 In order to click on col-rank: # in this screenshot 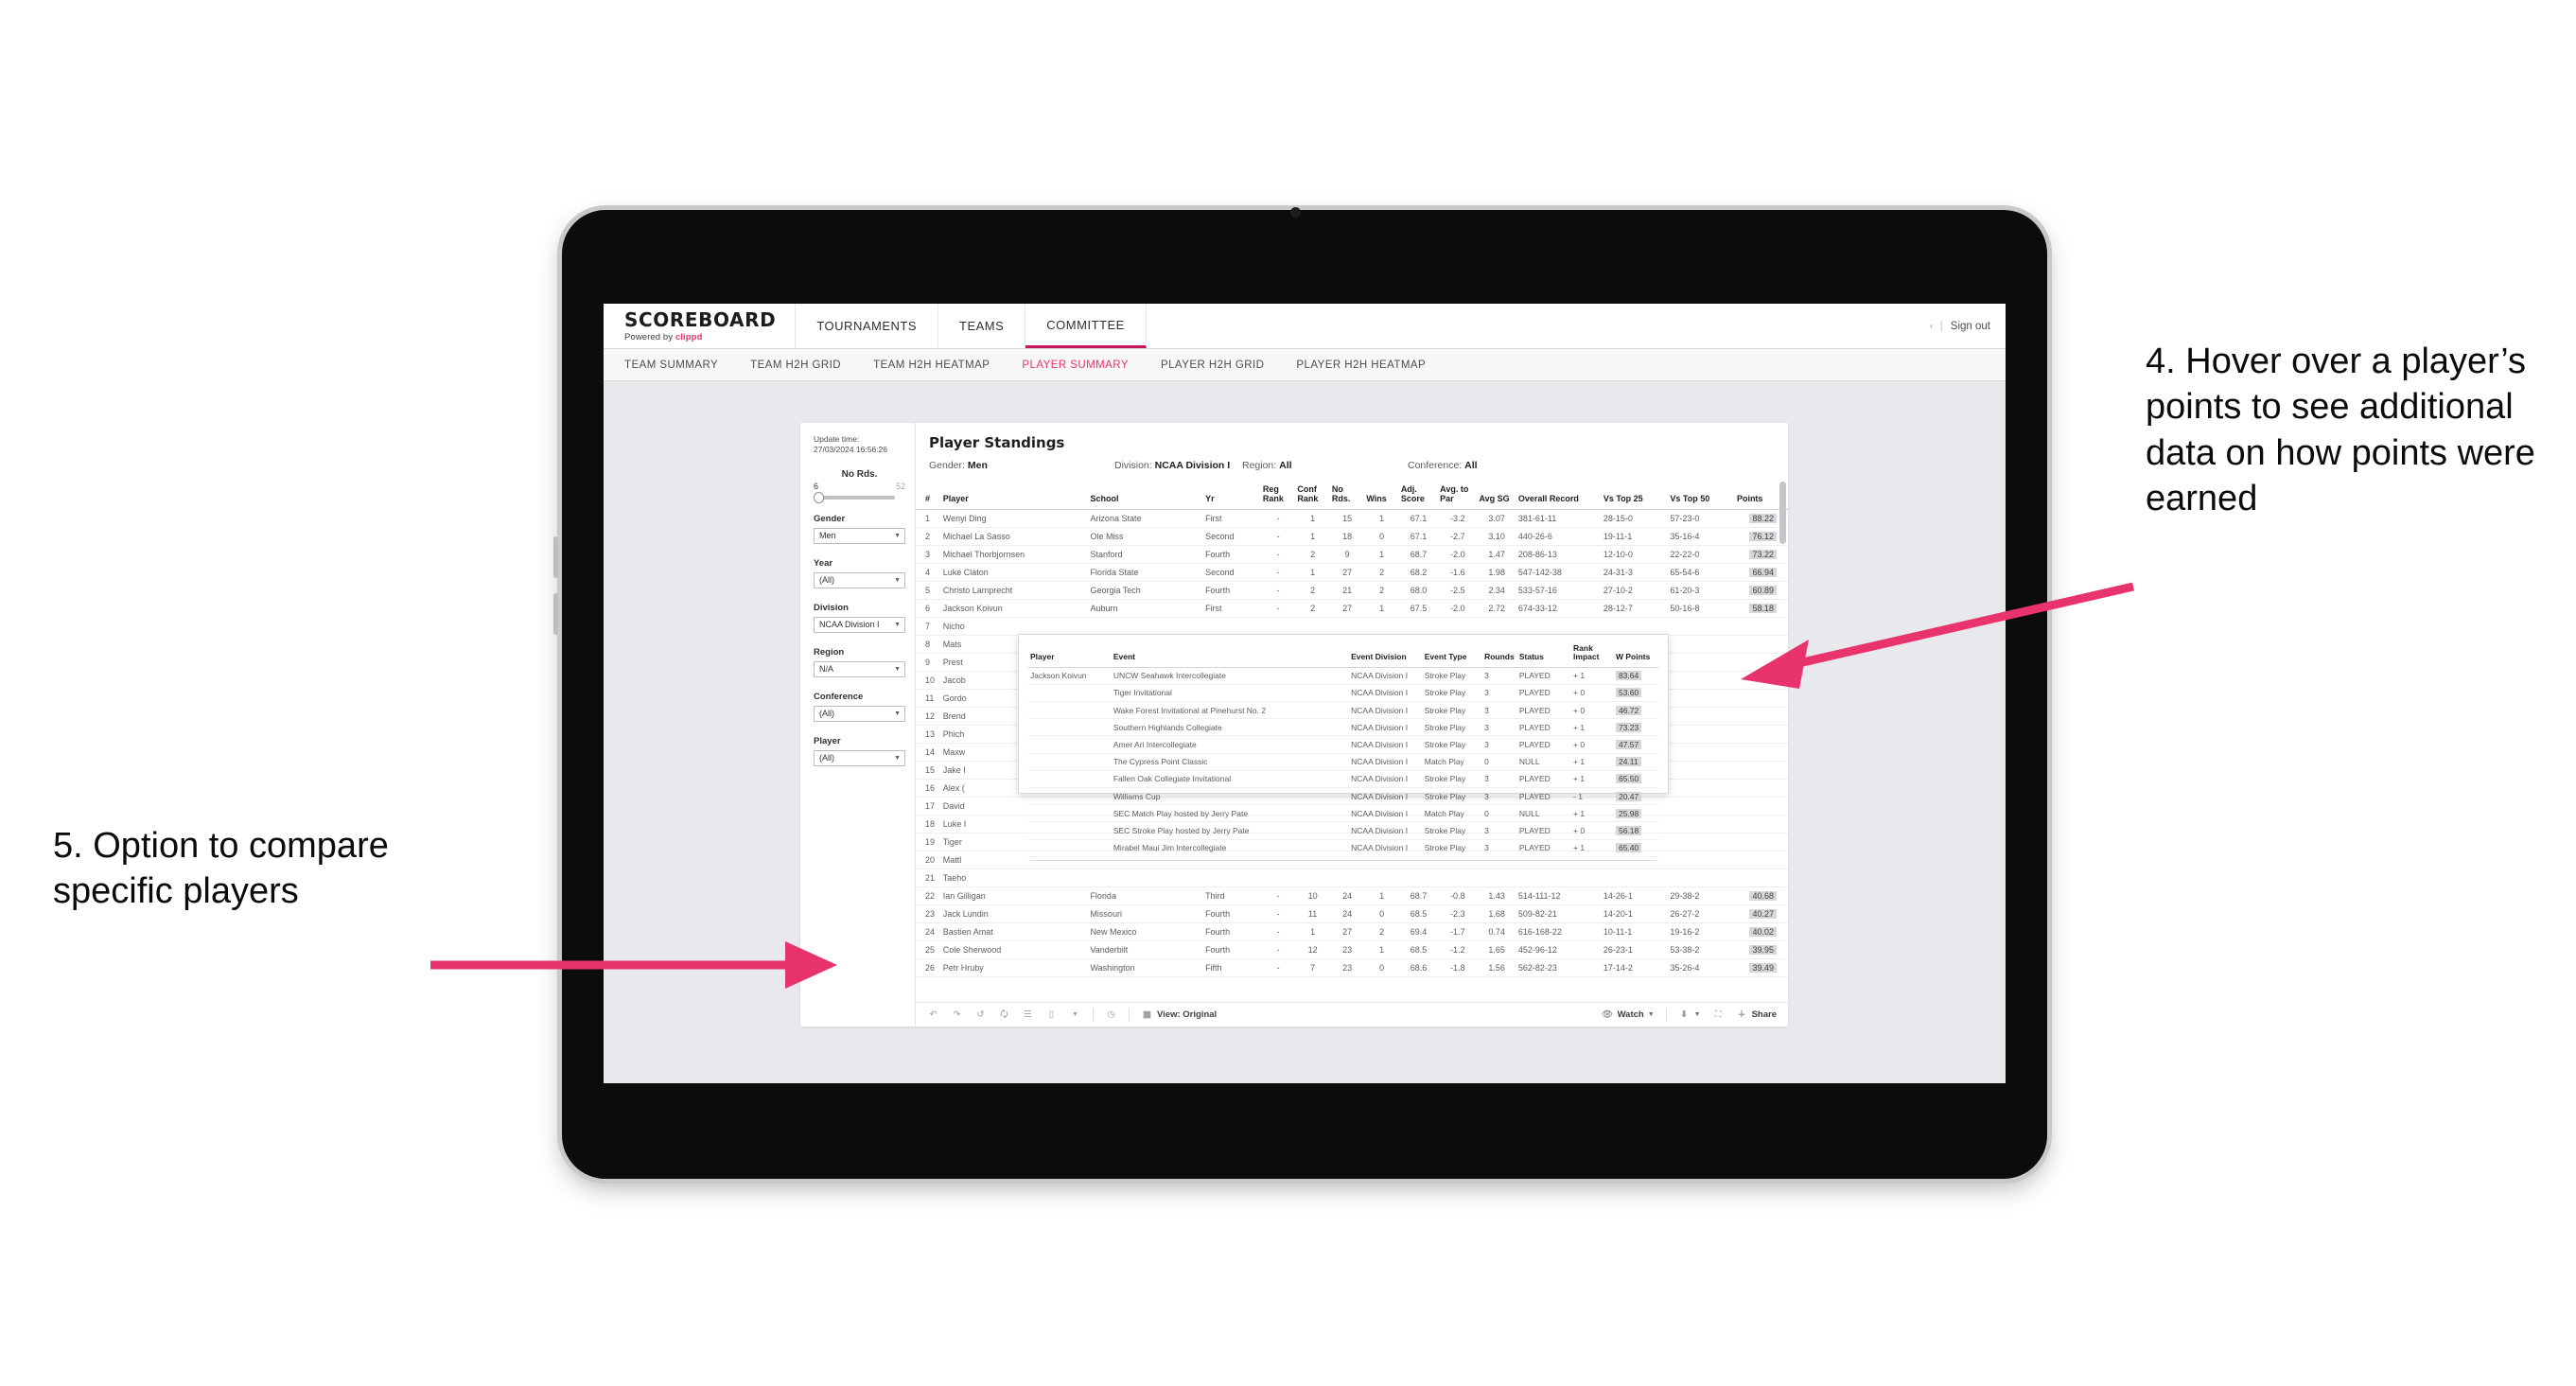, I will do `click(928, 496)`.